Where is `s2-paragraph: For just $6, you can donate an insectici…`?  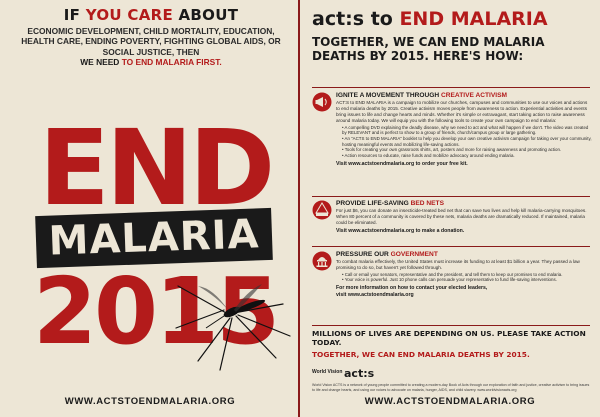
s2-paragraph: For just $6, you can donate an insectici… is located at coordinates (461, 216).